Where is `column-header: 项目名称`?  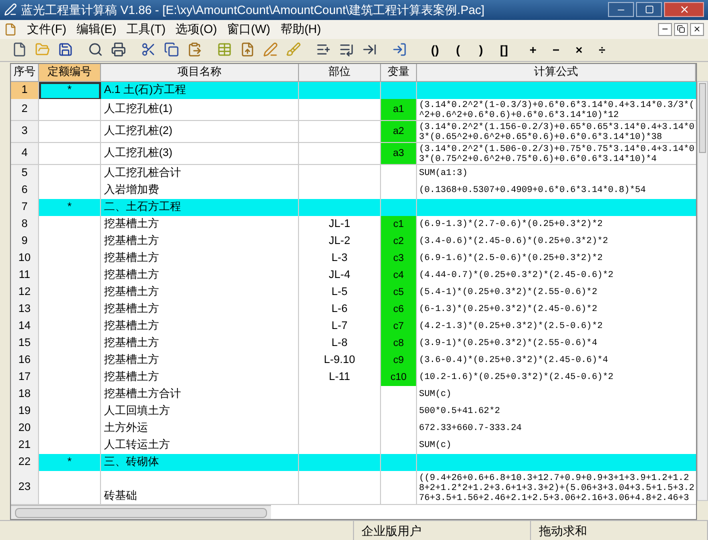
column-header: 项目名称 is located at coordinates (200, 73).